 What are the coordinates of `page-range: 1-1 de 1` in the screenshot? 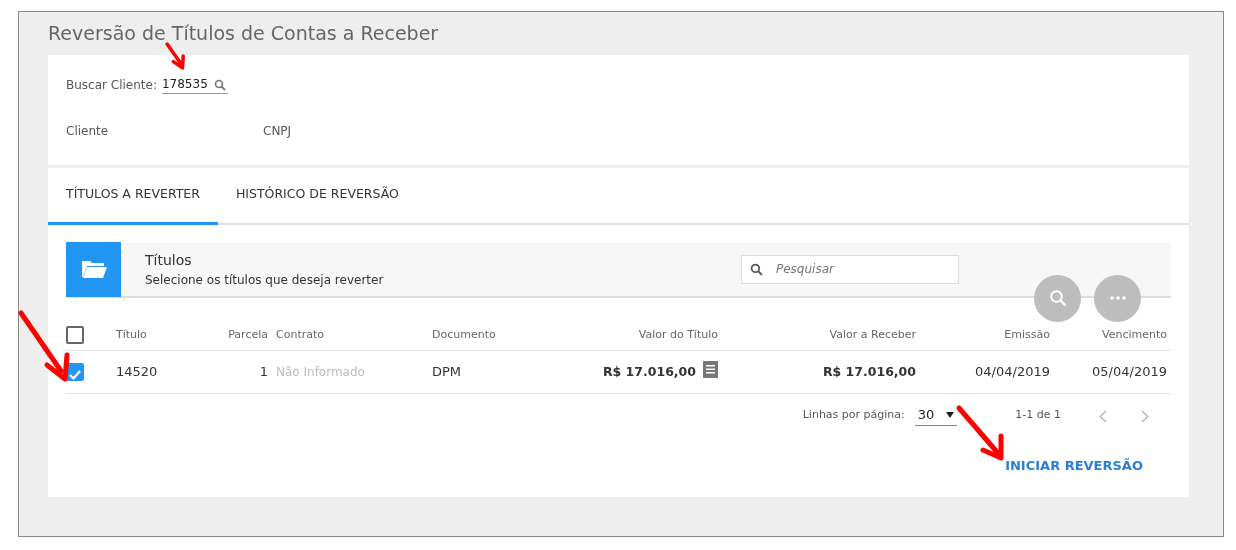 It's located at (1038, 415).